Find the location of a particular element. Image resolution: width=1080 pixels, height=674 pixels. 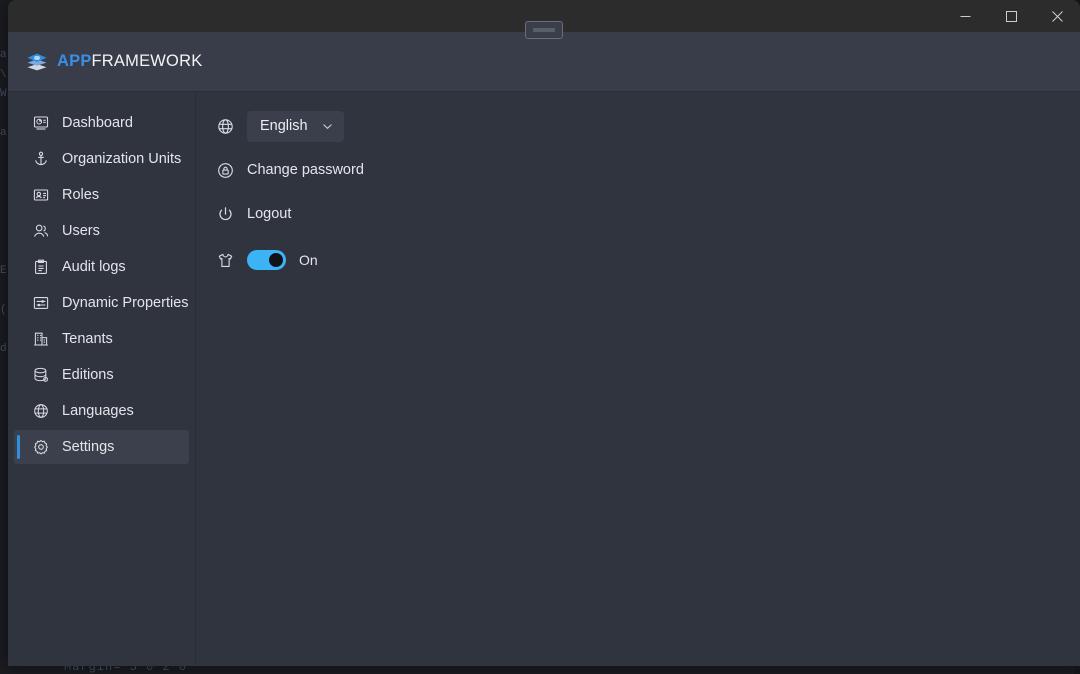

theme-toggle-row: On is located at coordinates (644, 260).